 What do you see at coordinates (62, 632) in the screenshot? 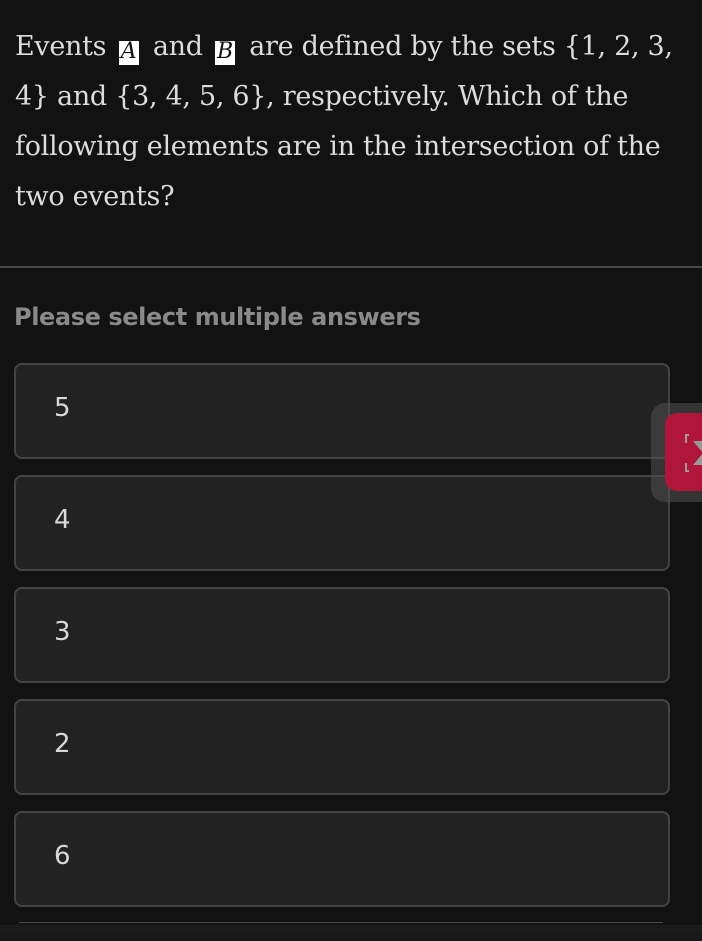
I see `answer-option-label: 3` at bounding box center [62, 632].